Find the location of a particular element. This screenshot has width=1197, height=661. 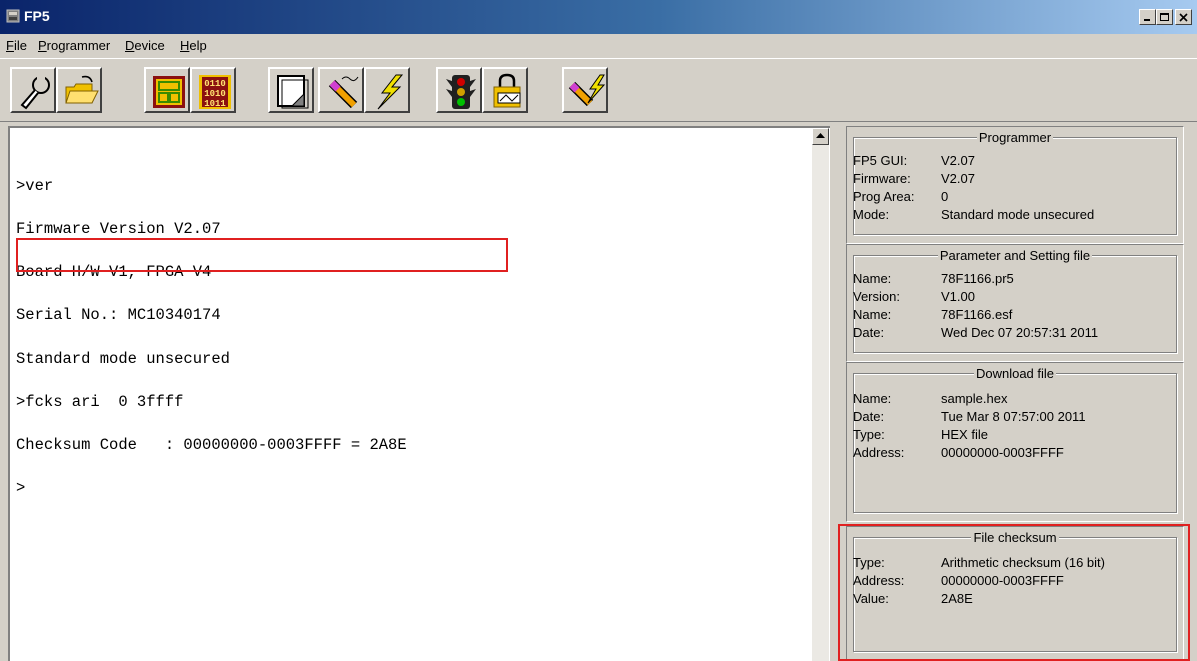

erase-button is located at coordinates (387, 90).